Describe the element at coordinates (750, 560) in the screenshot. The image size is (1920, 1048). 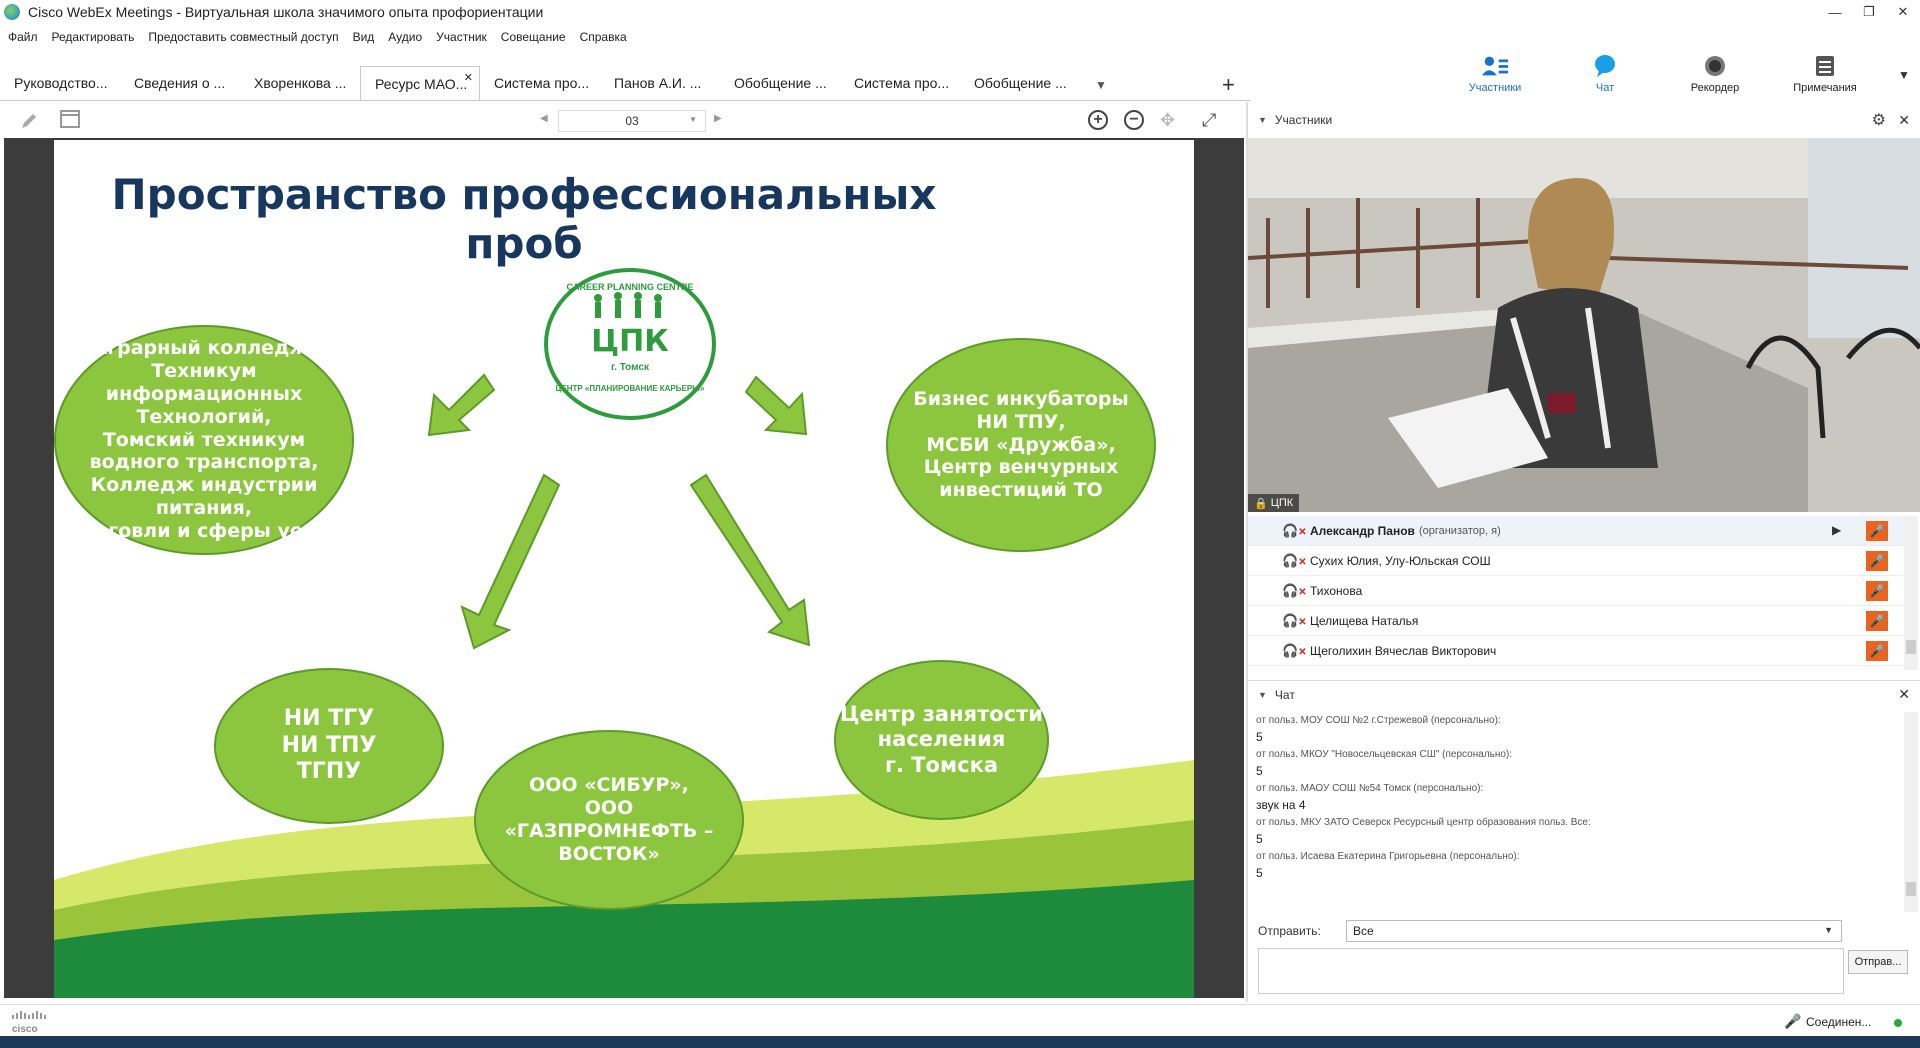
I see `arrow-down-right` at that location.